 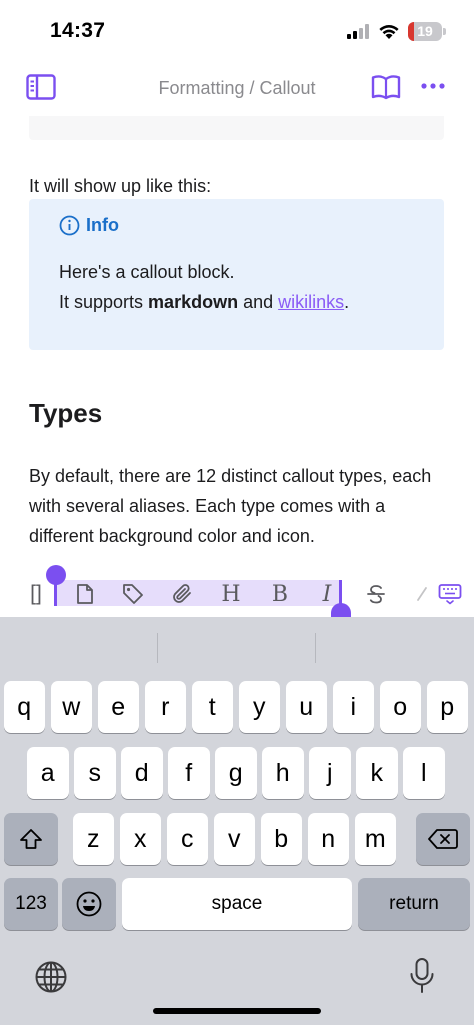 What do you see at coordinates (193, 302) in the screenshot?
I see `callout-bold-text: markdown` at bounding box center [193, 302].